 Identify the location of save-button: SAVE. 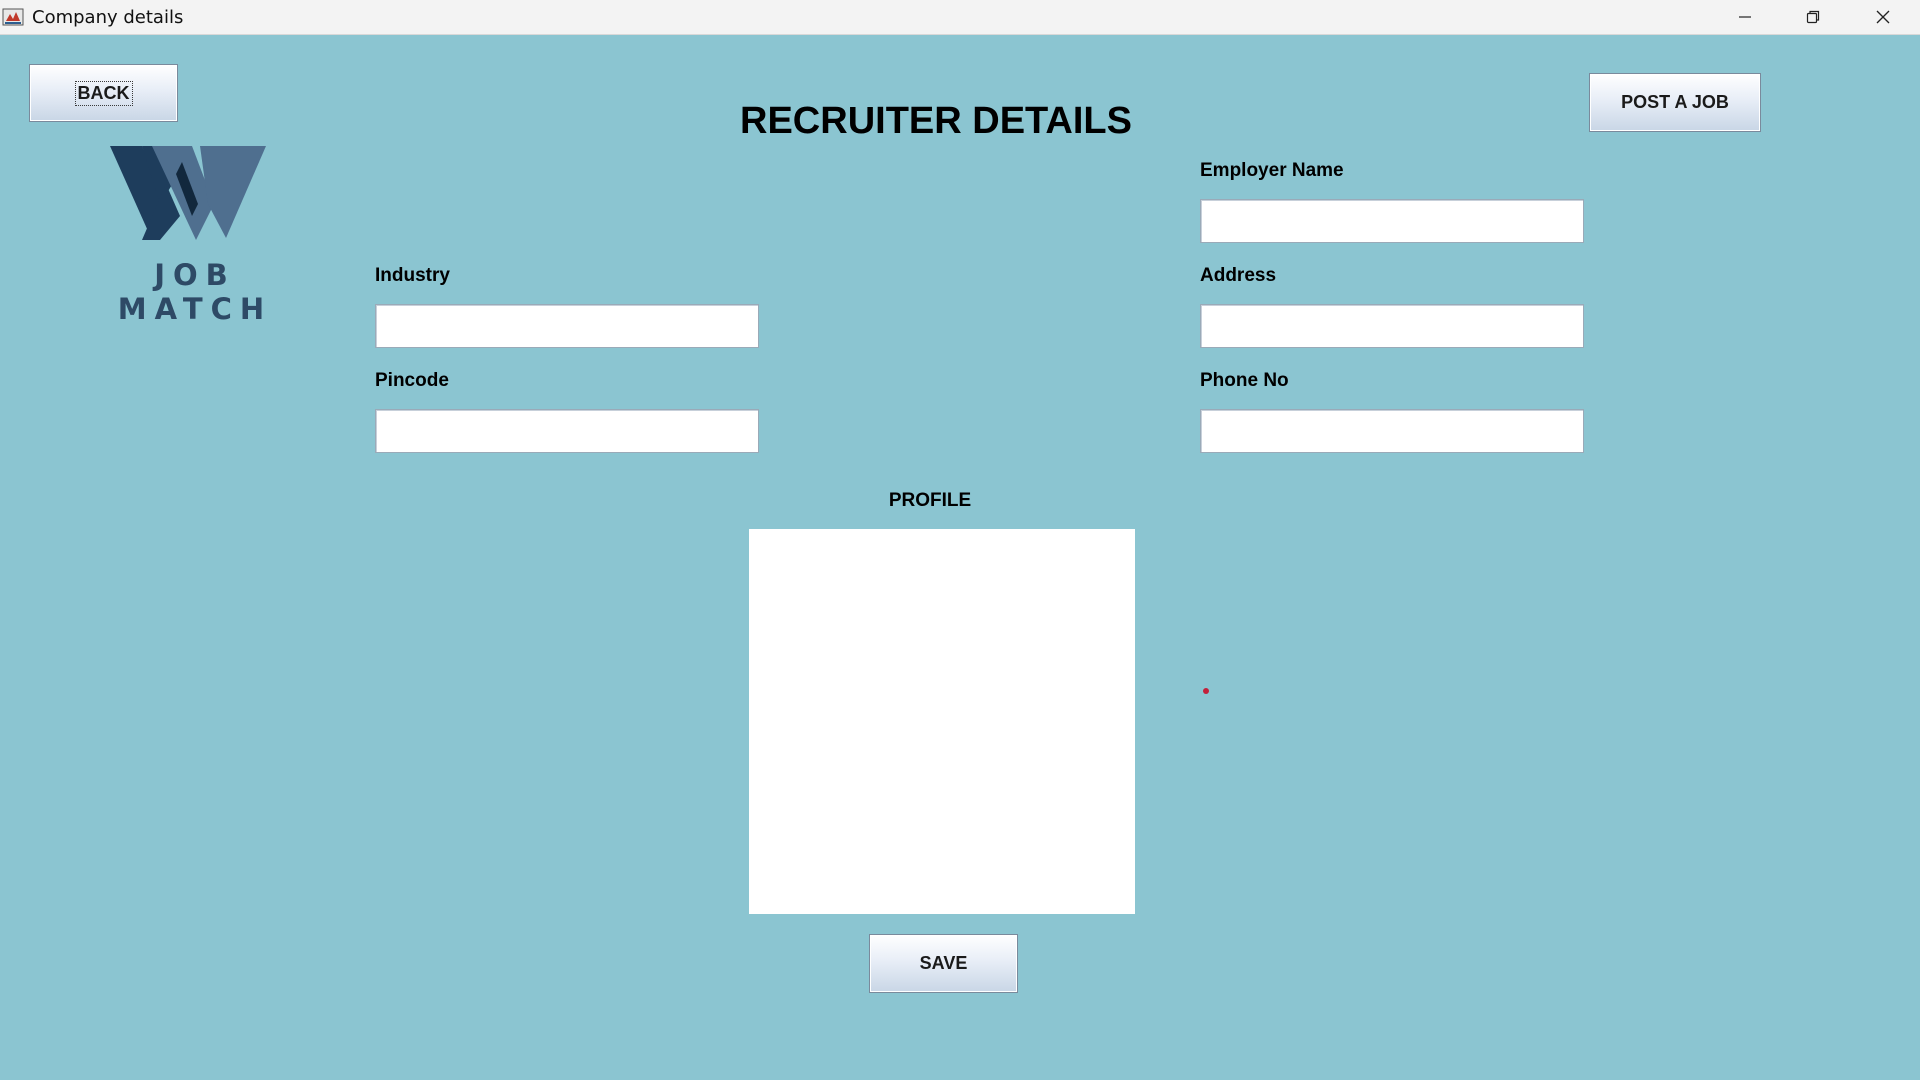
(943, 963).